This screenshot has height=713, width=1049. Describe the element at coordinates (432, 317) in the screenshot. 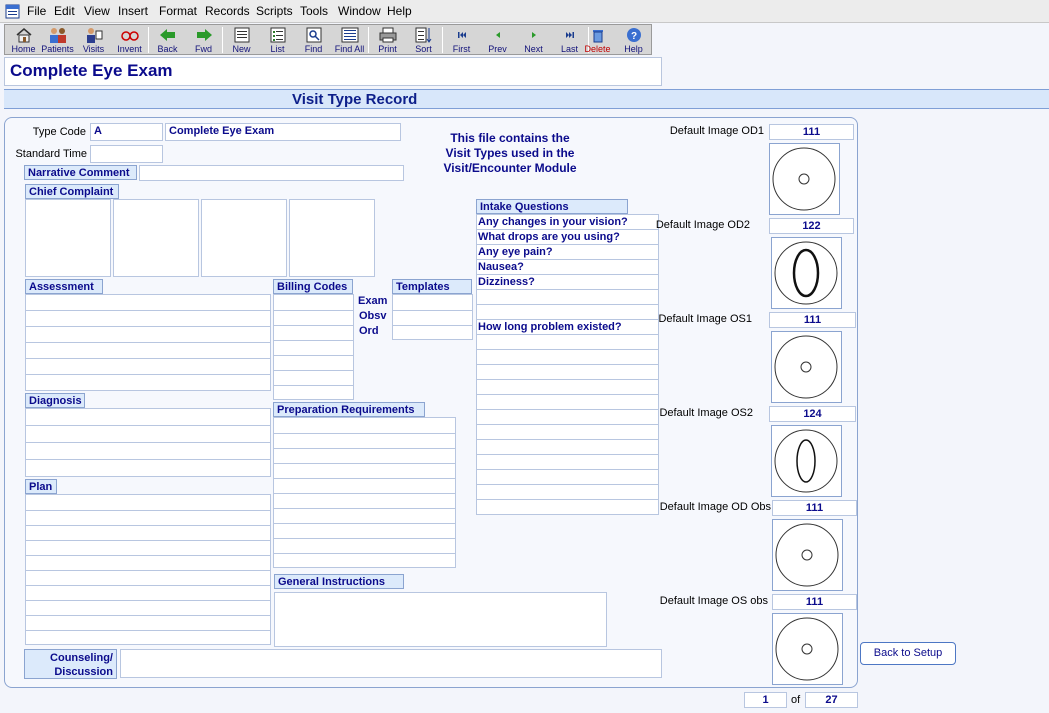

I see `templates-grid` at that location.